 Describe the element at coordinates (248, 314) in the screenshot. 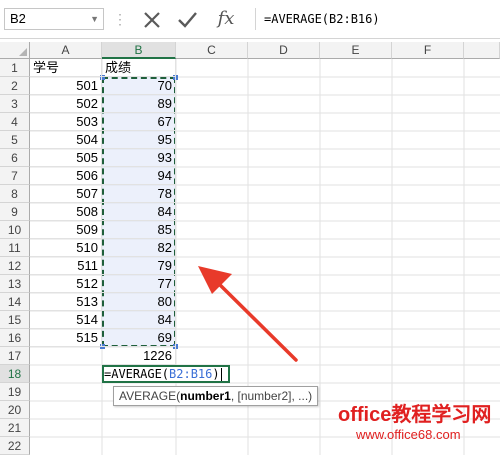

I see `red-arrow-annotation` at that location.